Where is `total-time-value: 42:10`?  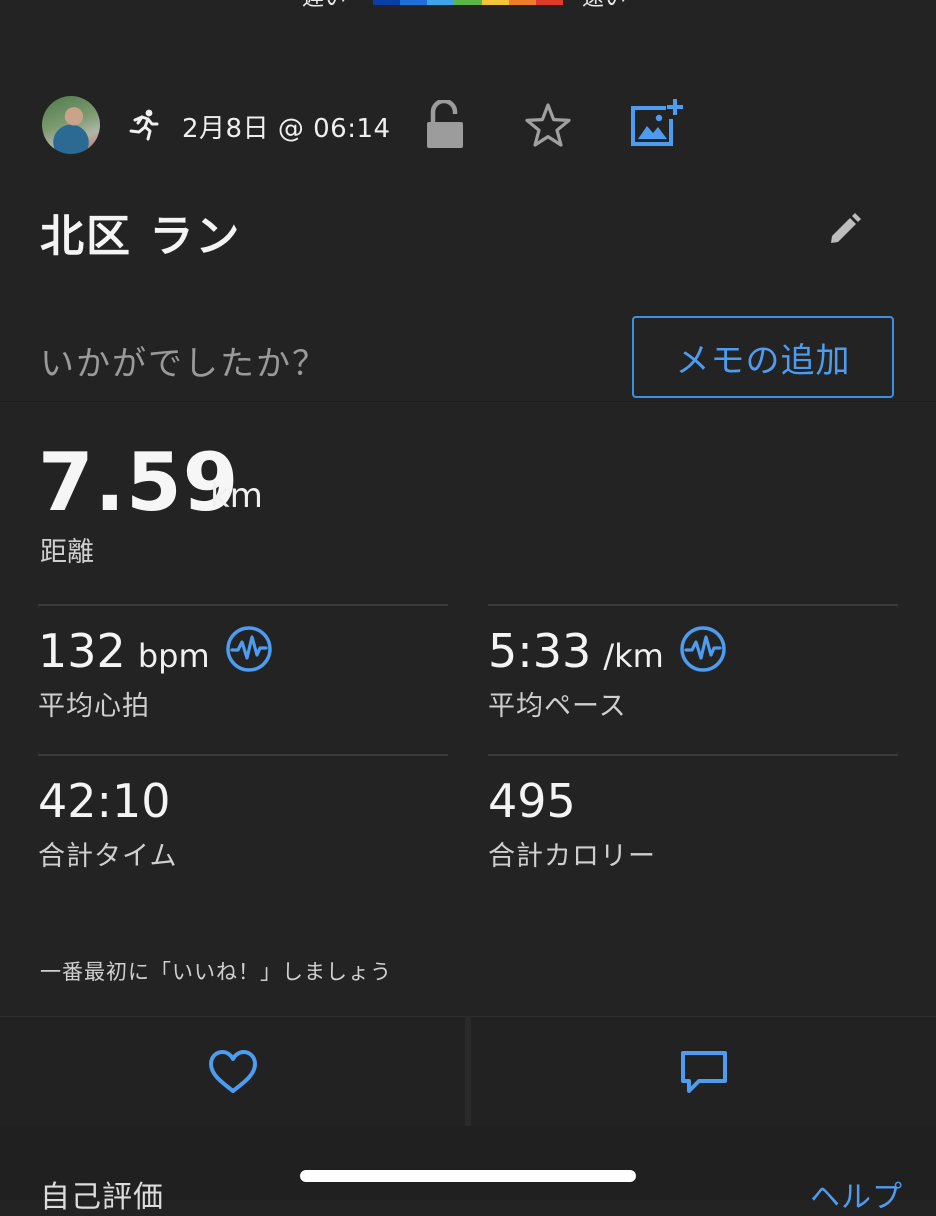 total-time-value: 42:10 is located at coordinates (104, 801).